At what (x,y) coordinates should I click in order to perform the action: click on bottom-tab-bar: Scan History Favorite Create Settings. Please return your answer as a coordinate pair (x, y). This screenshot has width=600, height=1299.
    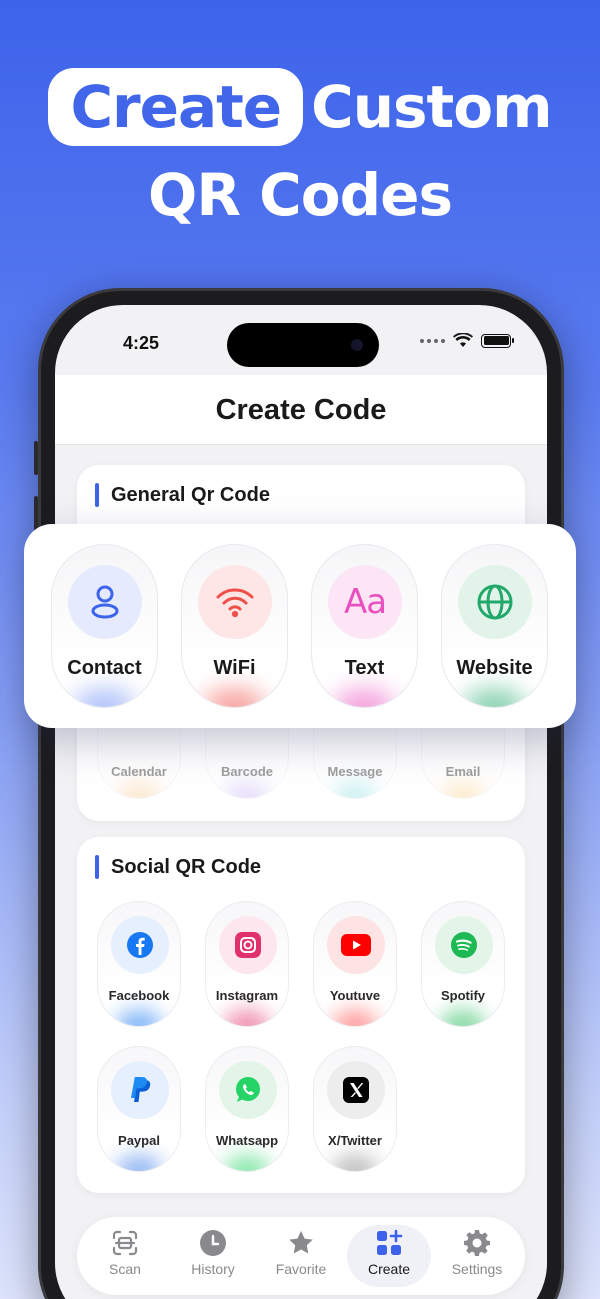
    Looking at the image, I should click on (301, 1256).